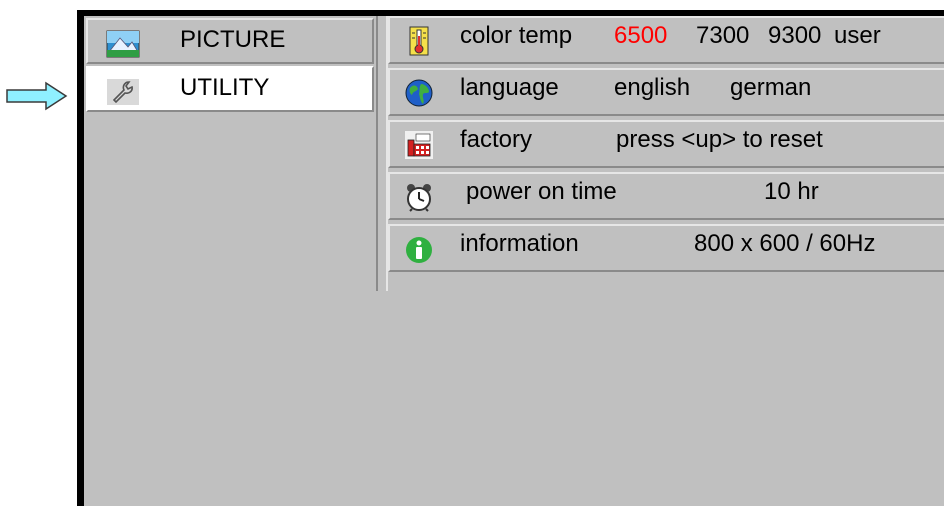  I want to click on setting-power-on-time: power on time 10 hr, so click(666, 196).